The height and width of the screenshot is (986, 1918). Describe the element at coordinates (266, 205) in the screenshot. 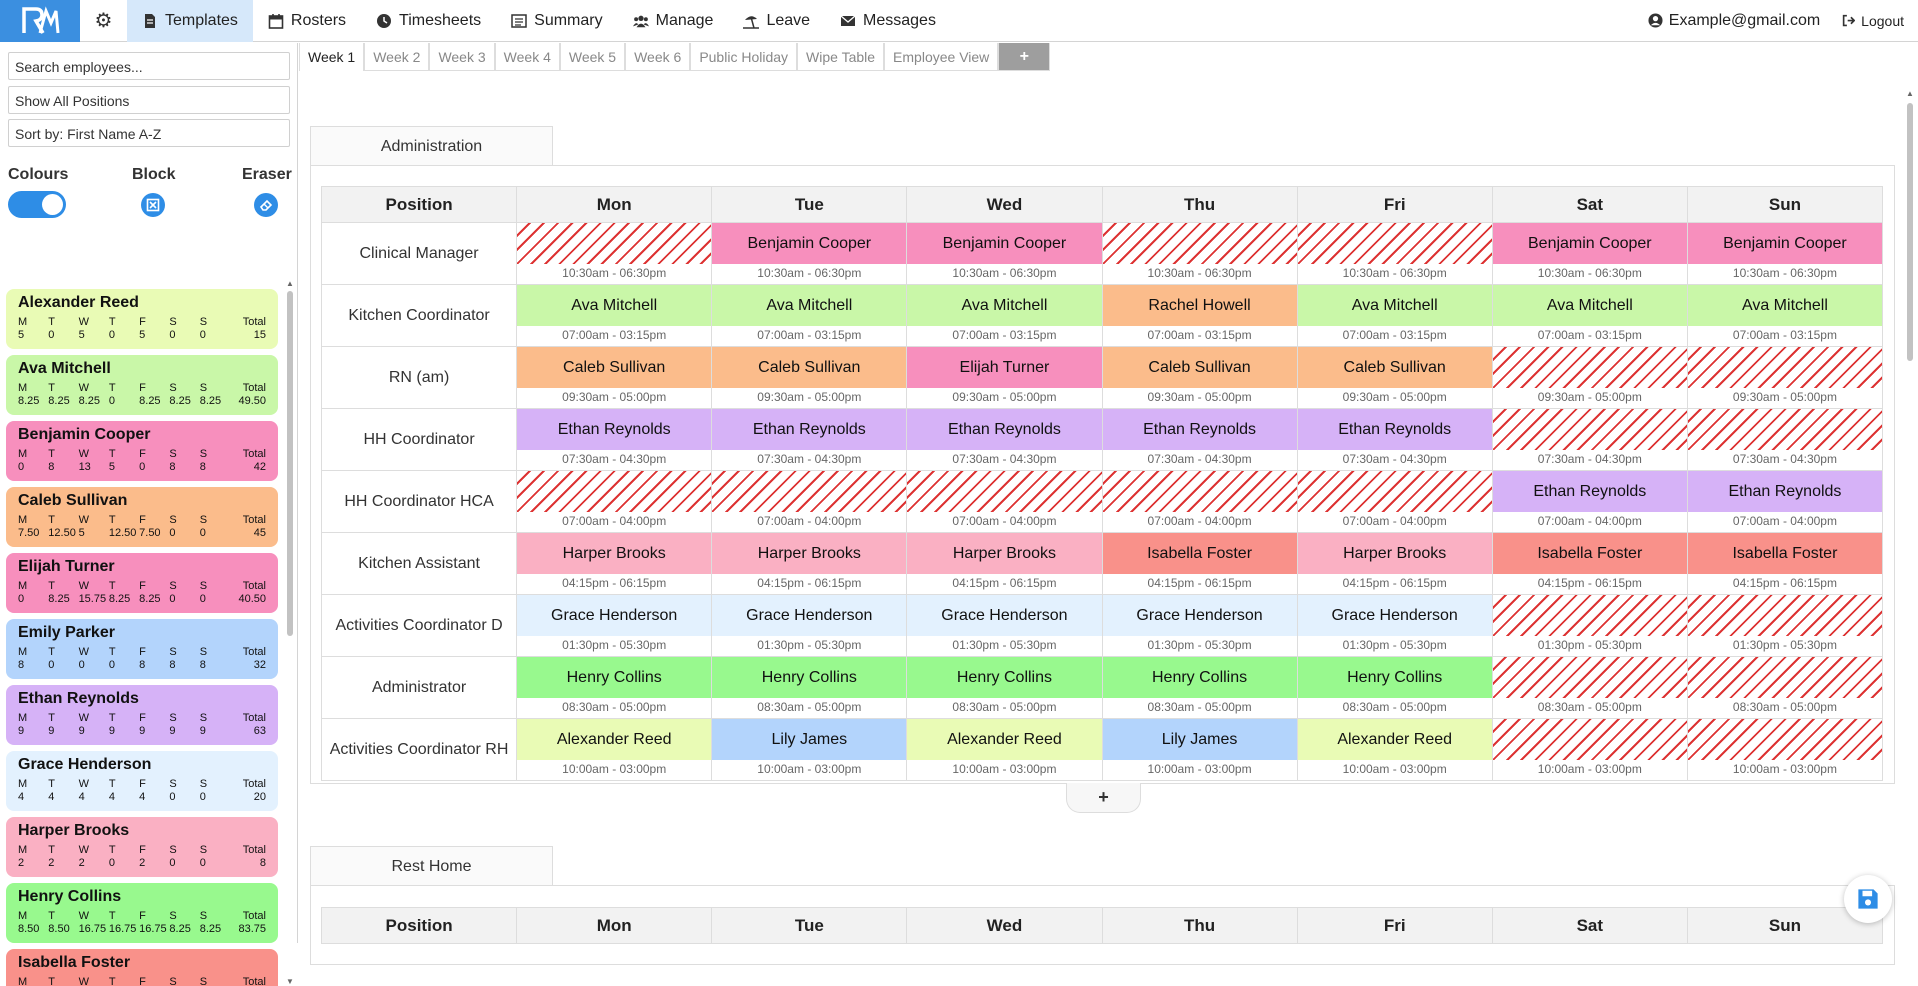

I see `eraser-button` at that location.